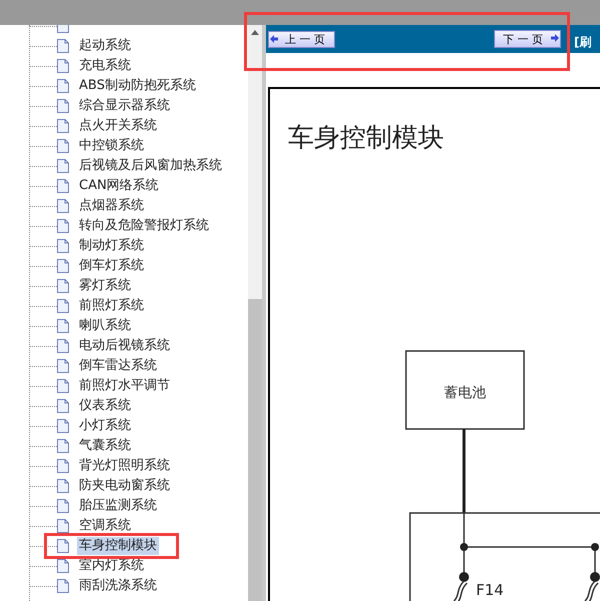 The image size is (600, 601). What do you see at coordinates (105, 66) in the screenshot?
I see `tree-item: 充电系统` at bounding box center [105, 66].